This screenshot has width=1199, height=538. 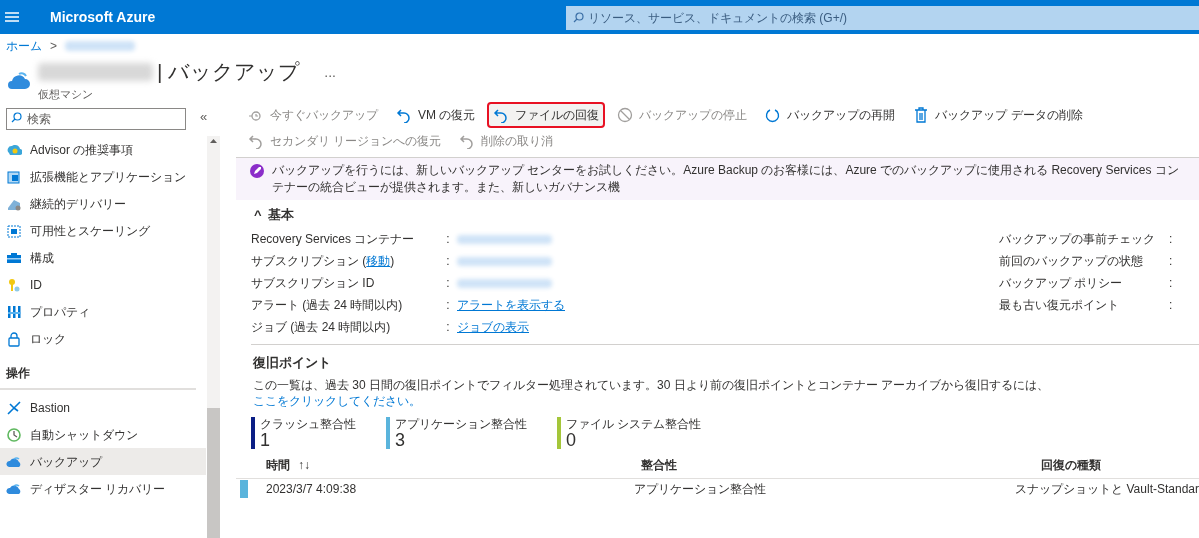 I want to click on section-title: 基本, so click(x=280, y=215).